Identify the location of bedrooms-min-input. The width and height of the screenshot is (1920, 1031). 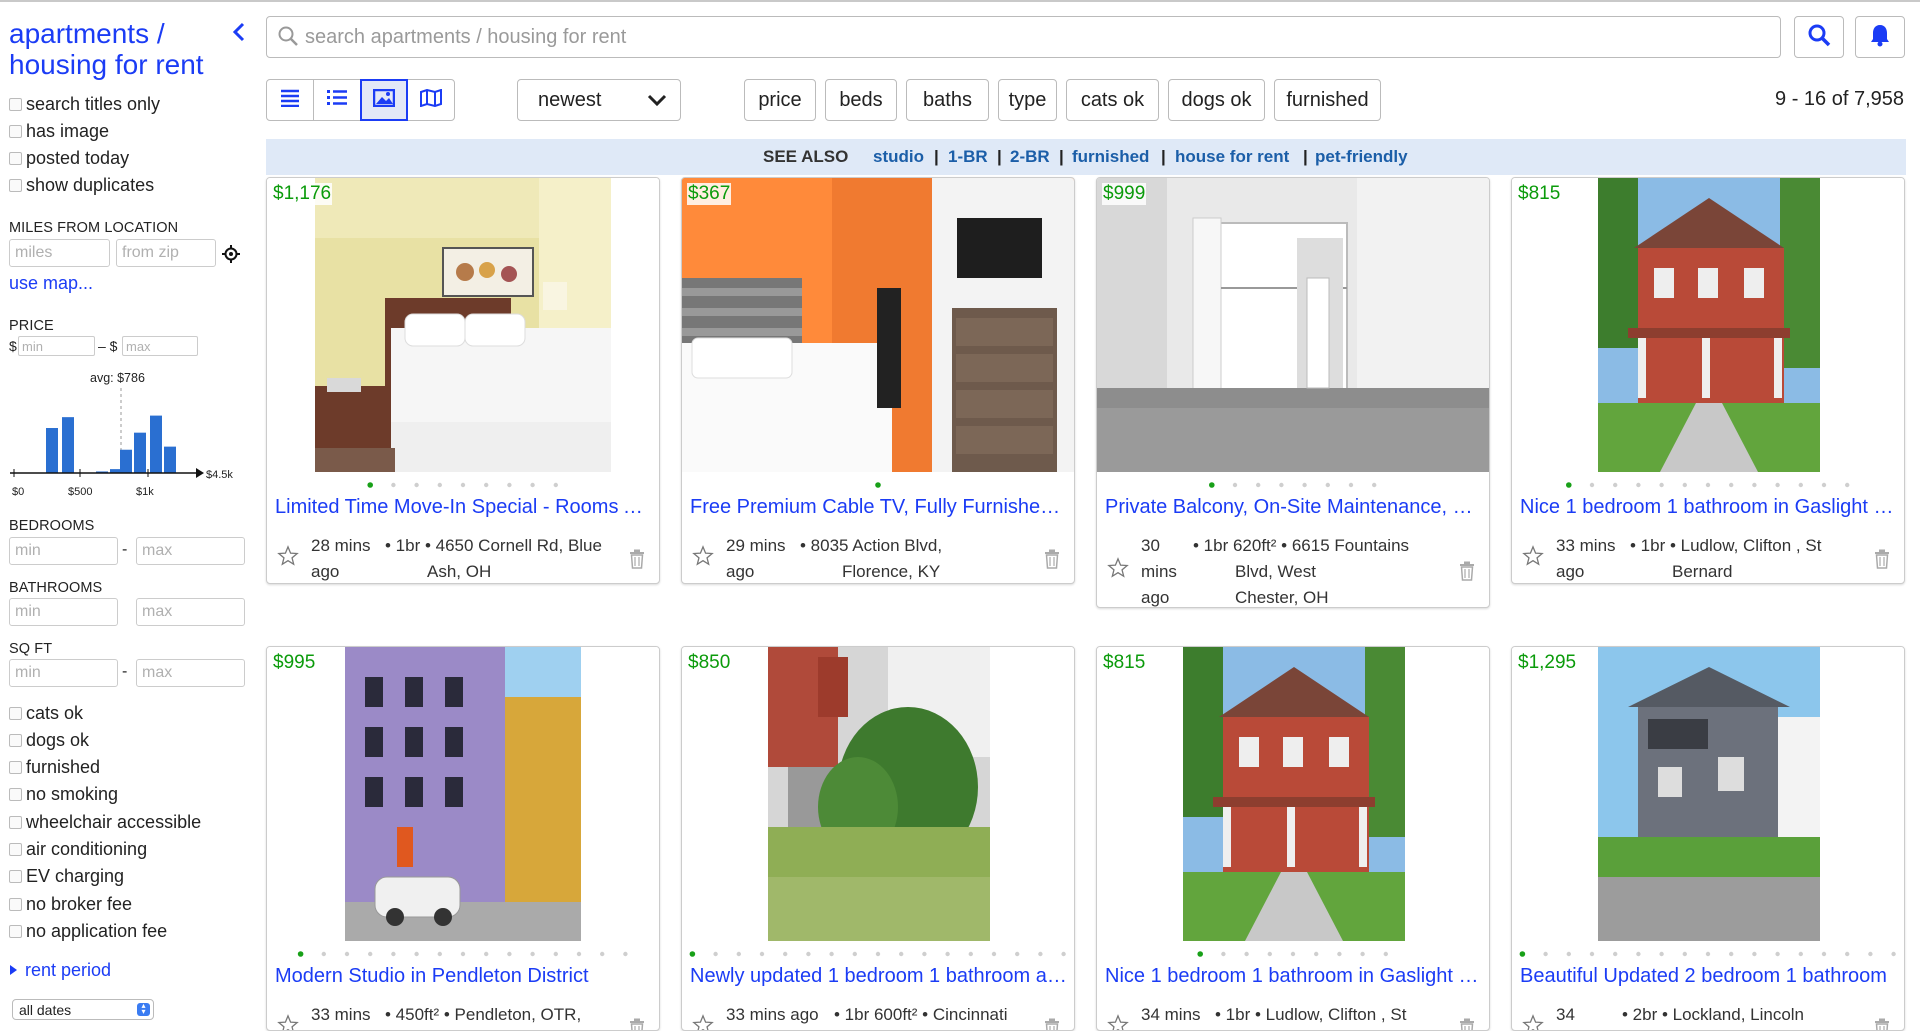
(63, 551).